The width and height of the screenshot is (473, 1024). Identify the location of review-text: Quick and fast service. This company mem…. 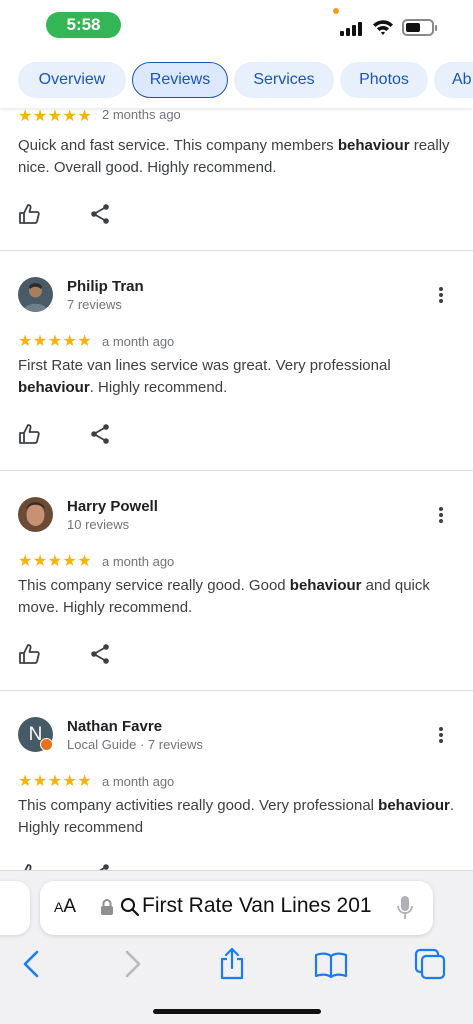
(234, 156).